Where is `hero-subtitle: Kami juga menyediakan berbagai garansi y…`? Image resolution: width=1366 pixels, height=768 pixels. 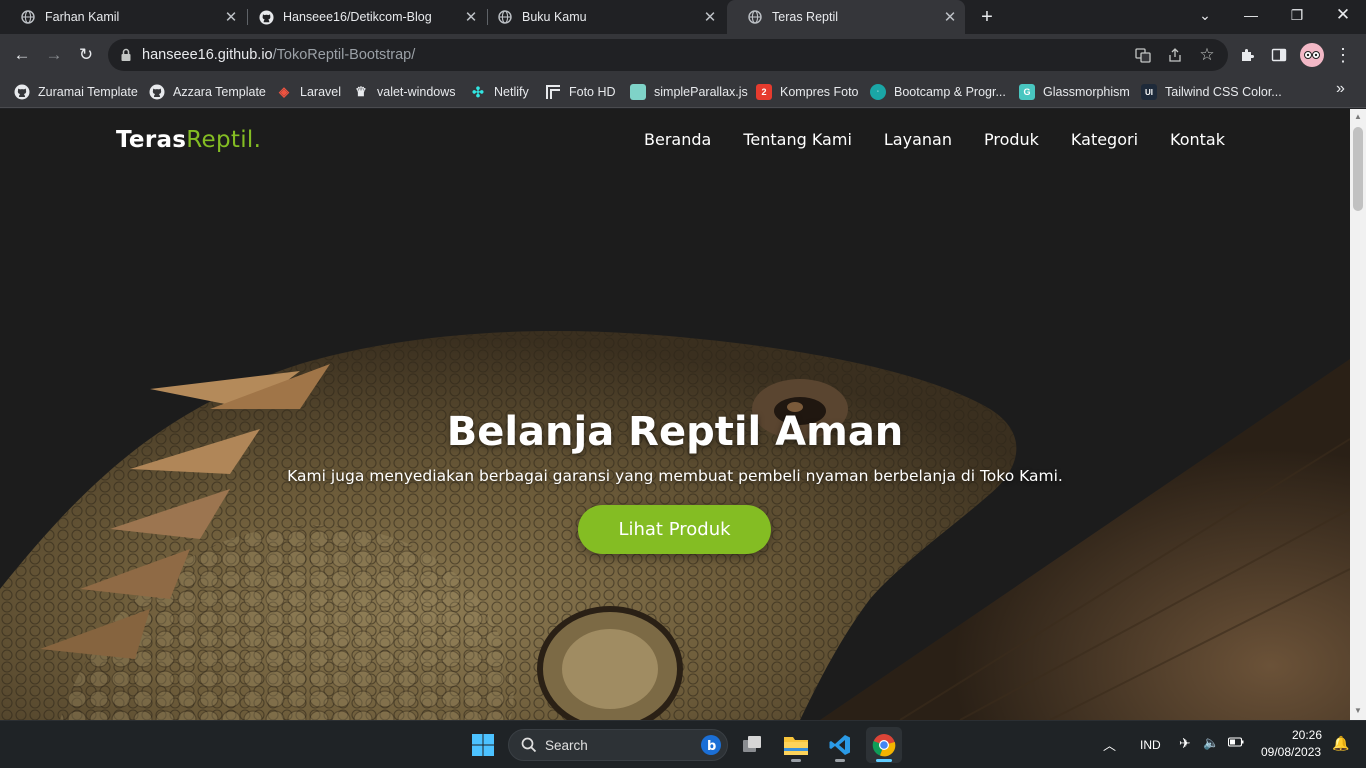 hero-subtitle: Kami juga menyediakan berbagai garansi y… is located at coordinates (675, 476).